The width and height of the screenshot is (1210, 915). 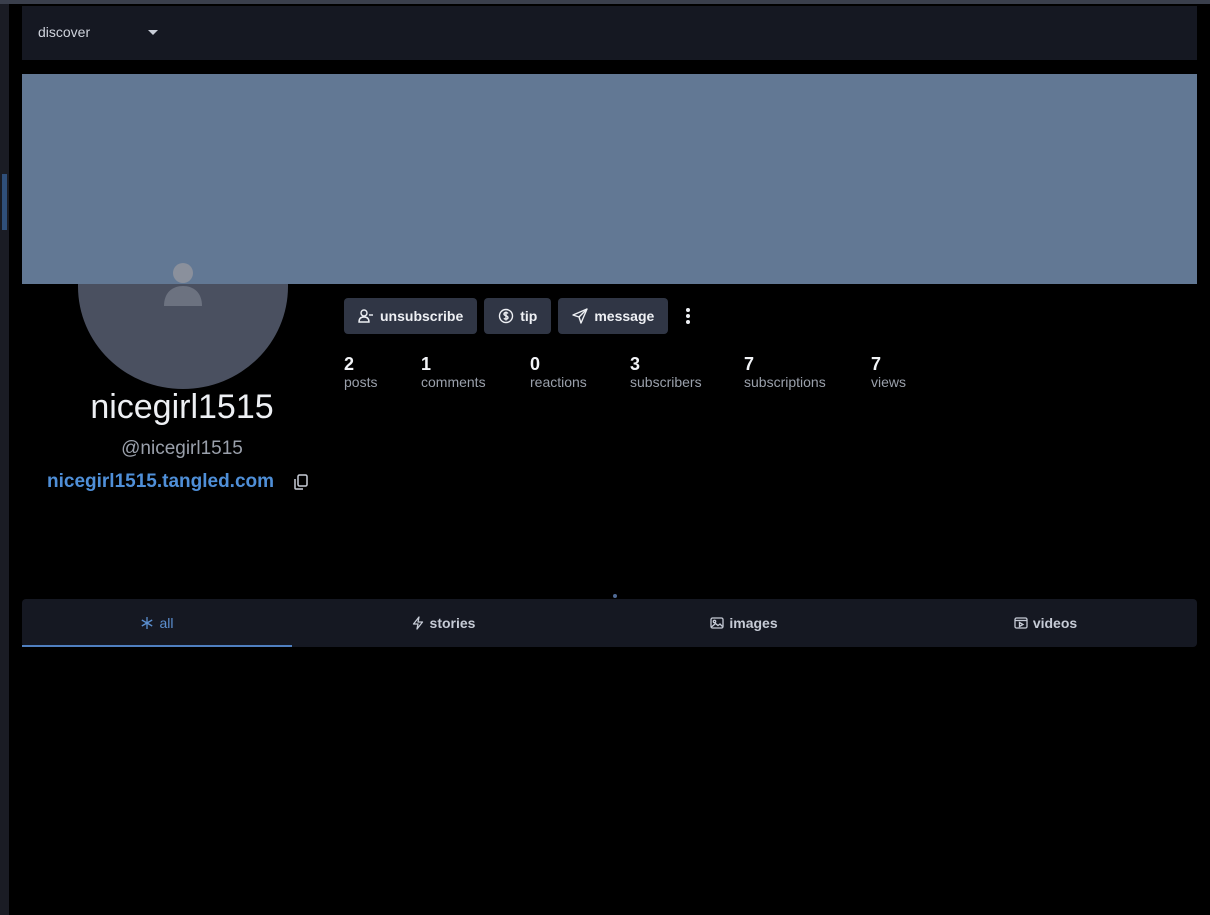 I want to click on user-handle: @nicegirl1515, so click(x=182, y=448).